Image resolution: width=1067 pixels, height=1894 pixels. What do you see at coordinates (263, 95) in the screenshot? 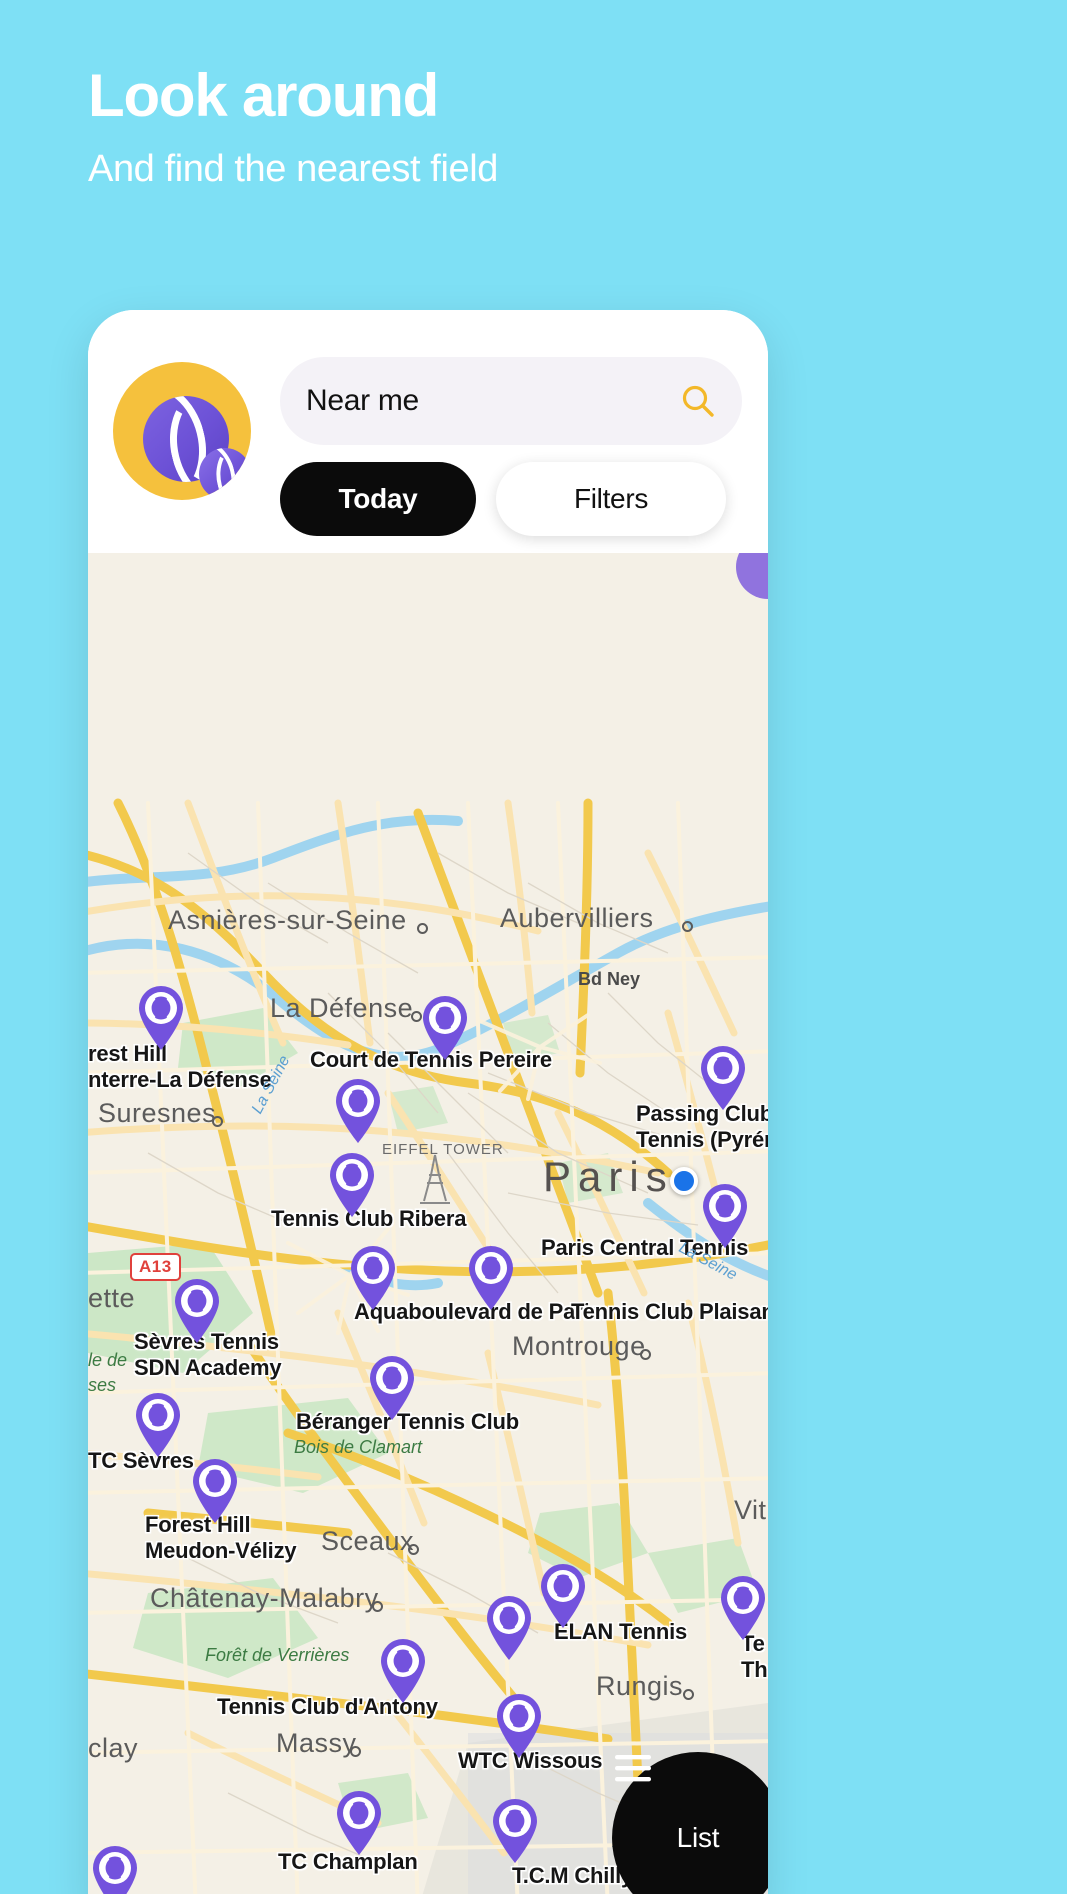
I see `page-title: Look around` at bounding box center [263, 95].